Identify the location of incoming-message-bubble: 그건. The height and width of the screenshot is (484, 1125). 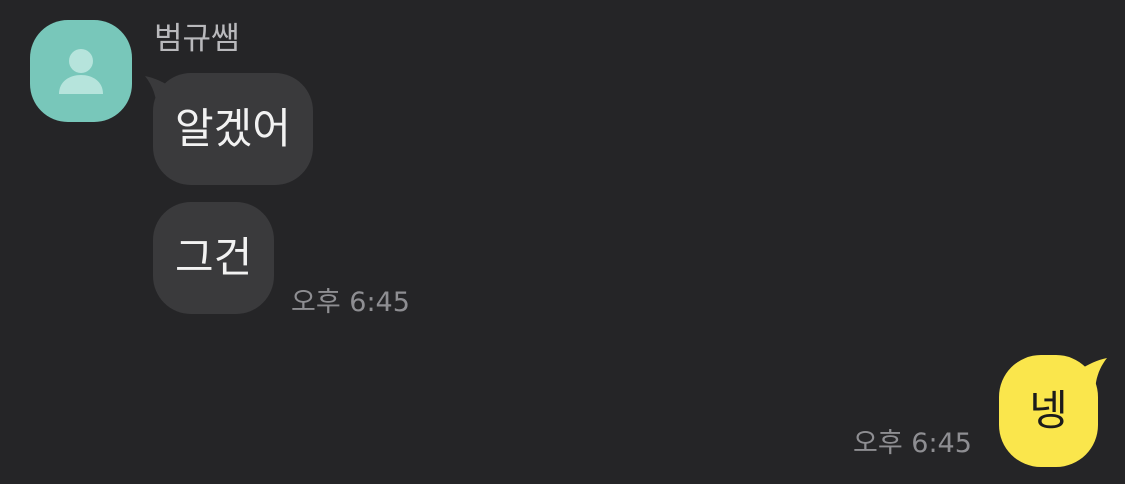
(214, 258).